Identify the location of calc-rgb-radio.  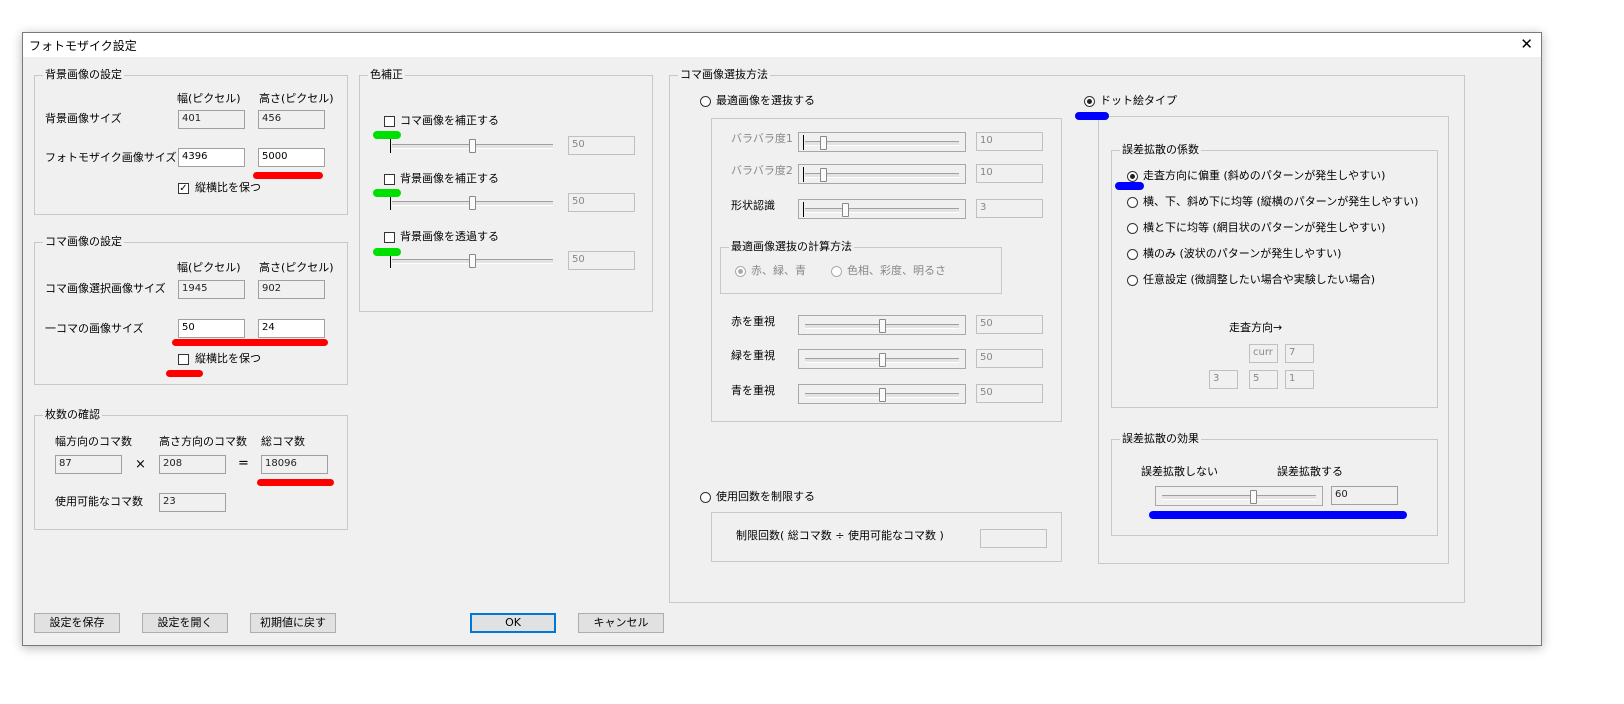
(740, 271).